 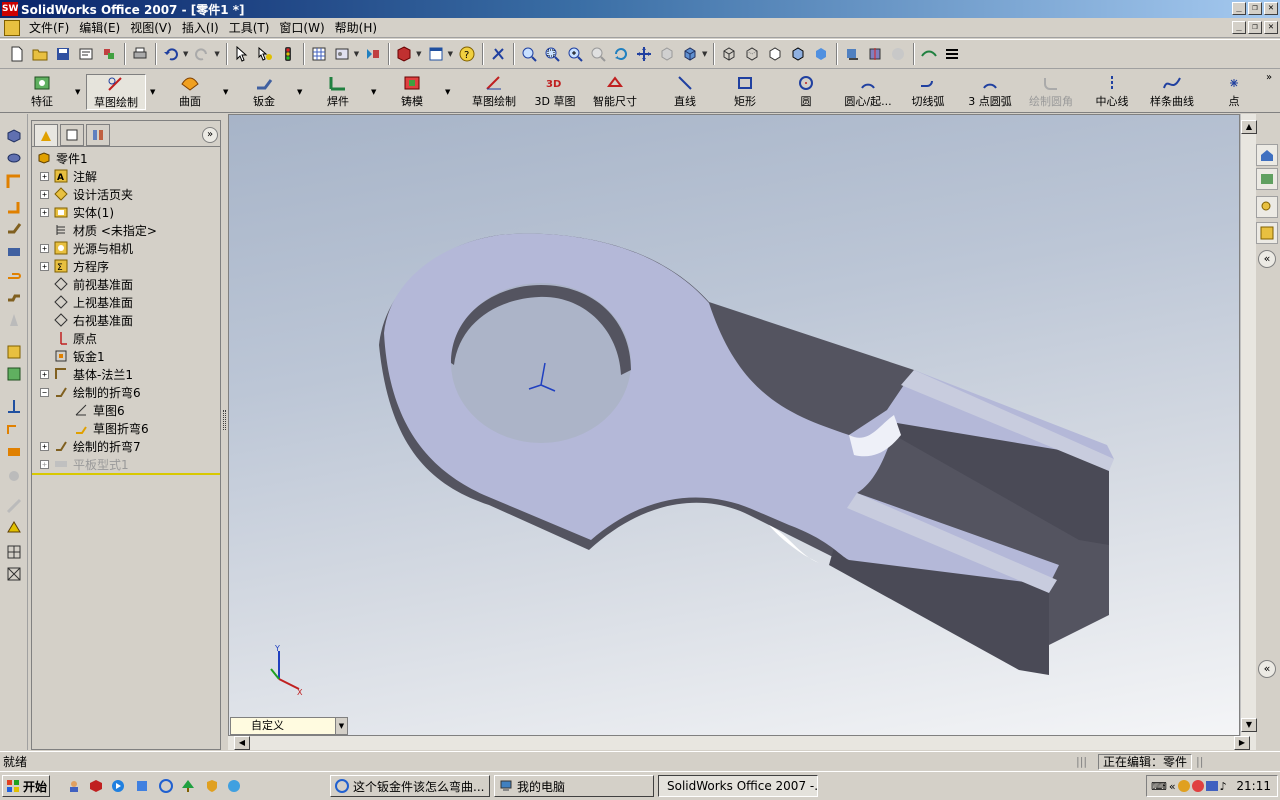 What do you see at coordinates (288, 54) in the screenshot?
I see `rebuild-traffic-light-icon` at bounding box center [288, 54].